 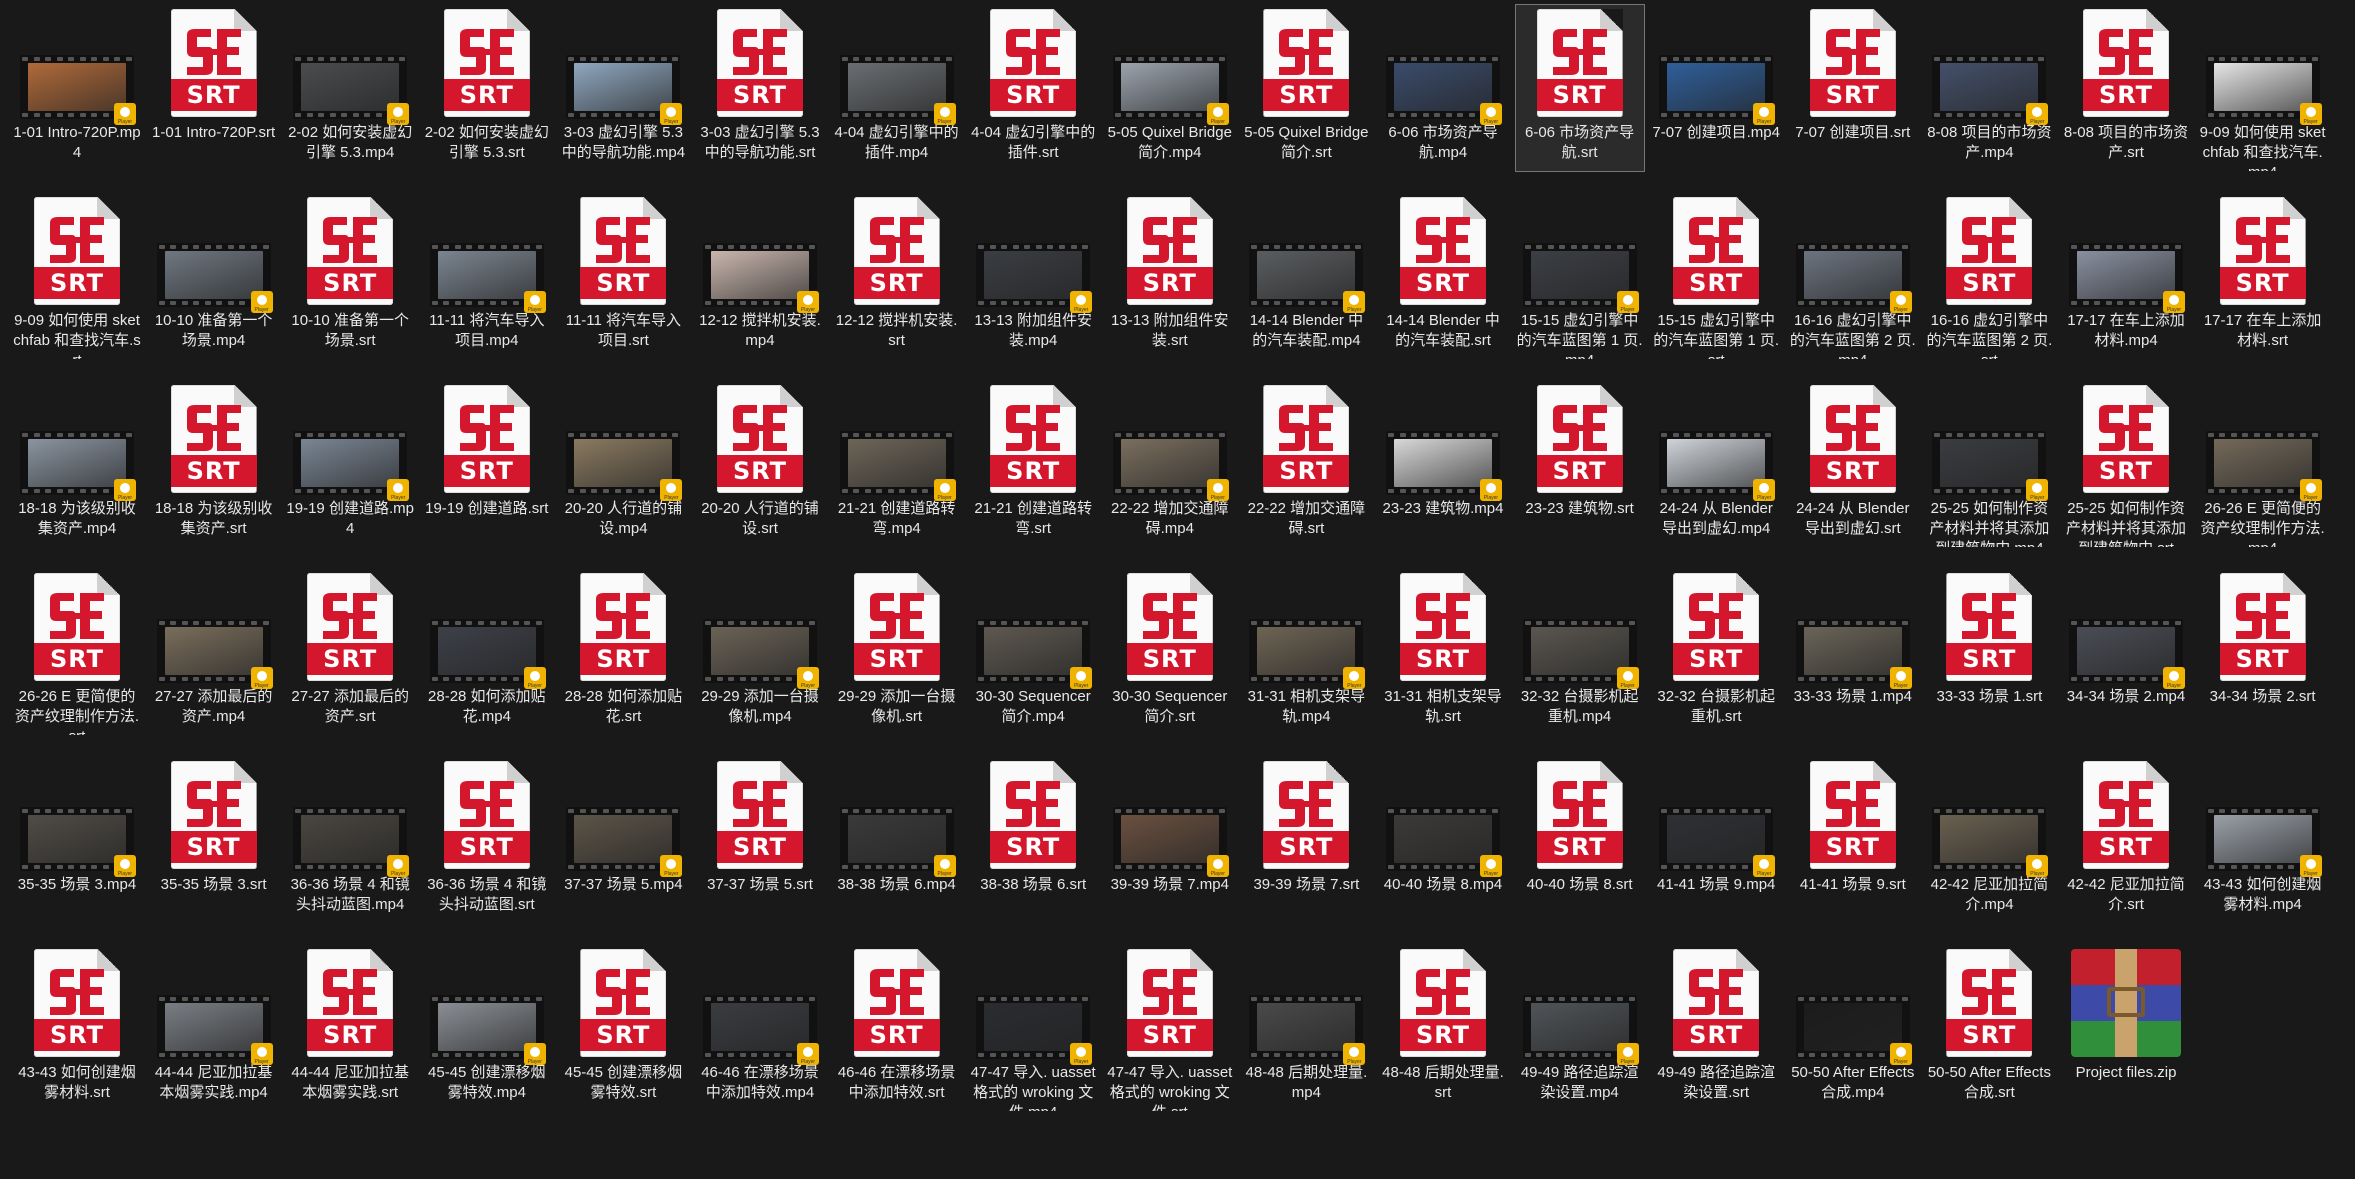 I want to click on file-item-mp4: 48-48 后期处理量.mp4, so click(x=1306, y=1028).